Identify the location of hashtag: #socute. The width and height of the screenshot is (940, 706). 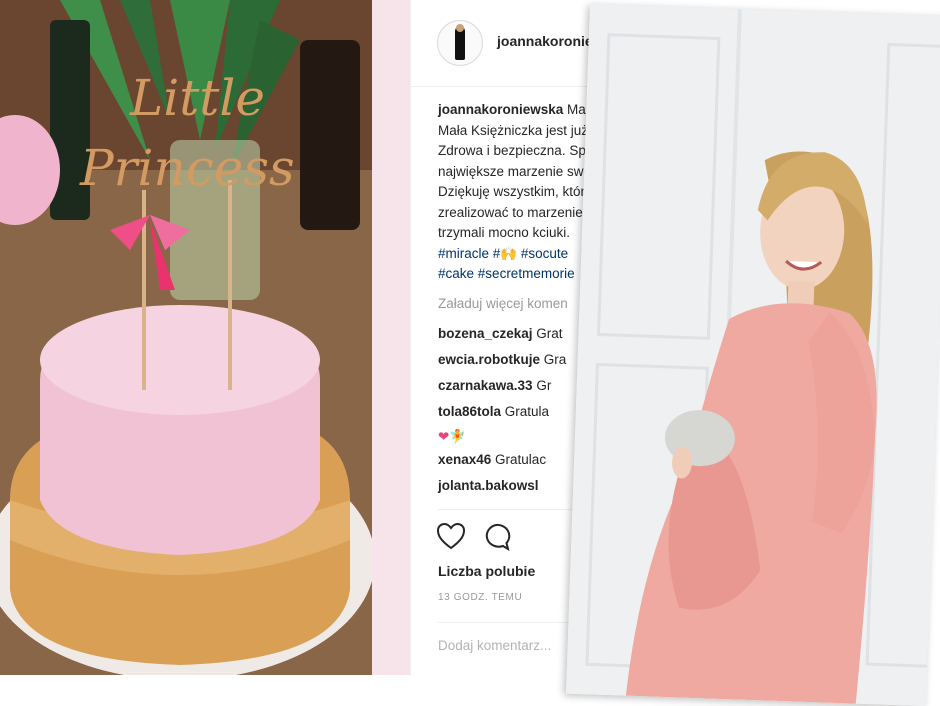
(544, 253).